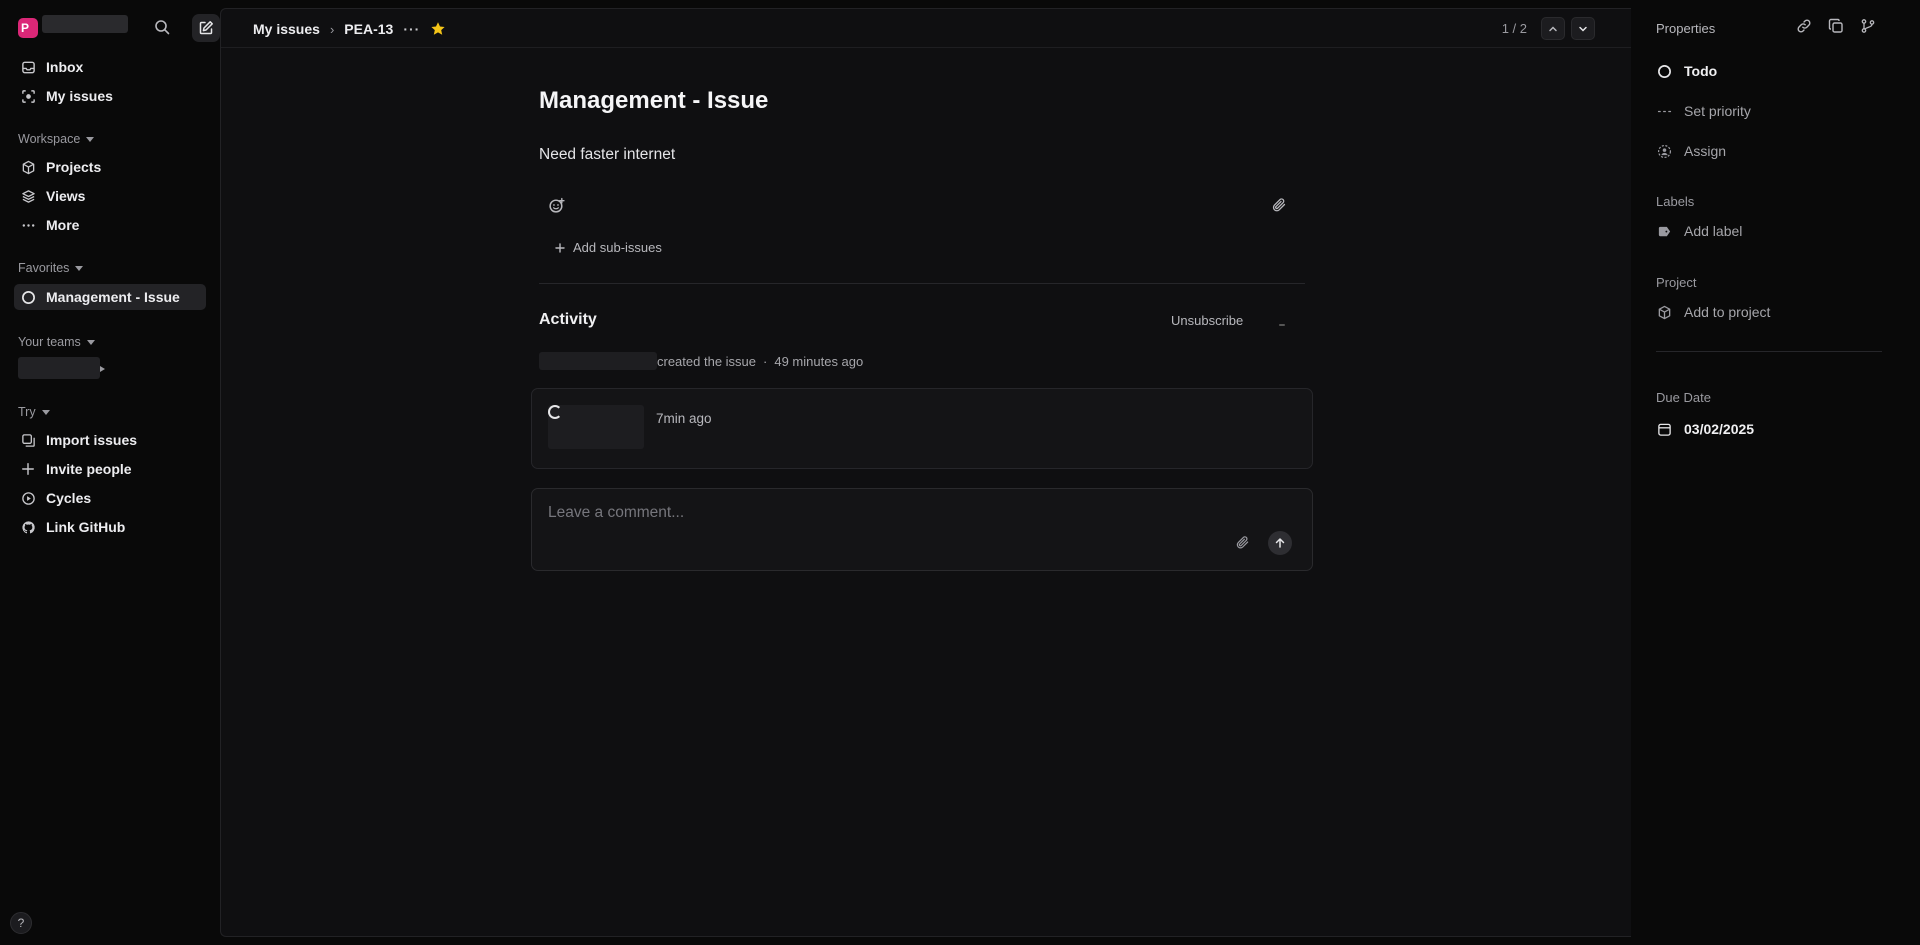 This screenshot has height=945, width=1920. Describe the element at coordinates (607, 155) in the screenshot. I see `issue-description: Need faster internet` at that location.